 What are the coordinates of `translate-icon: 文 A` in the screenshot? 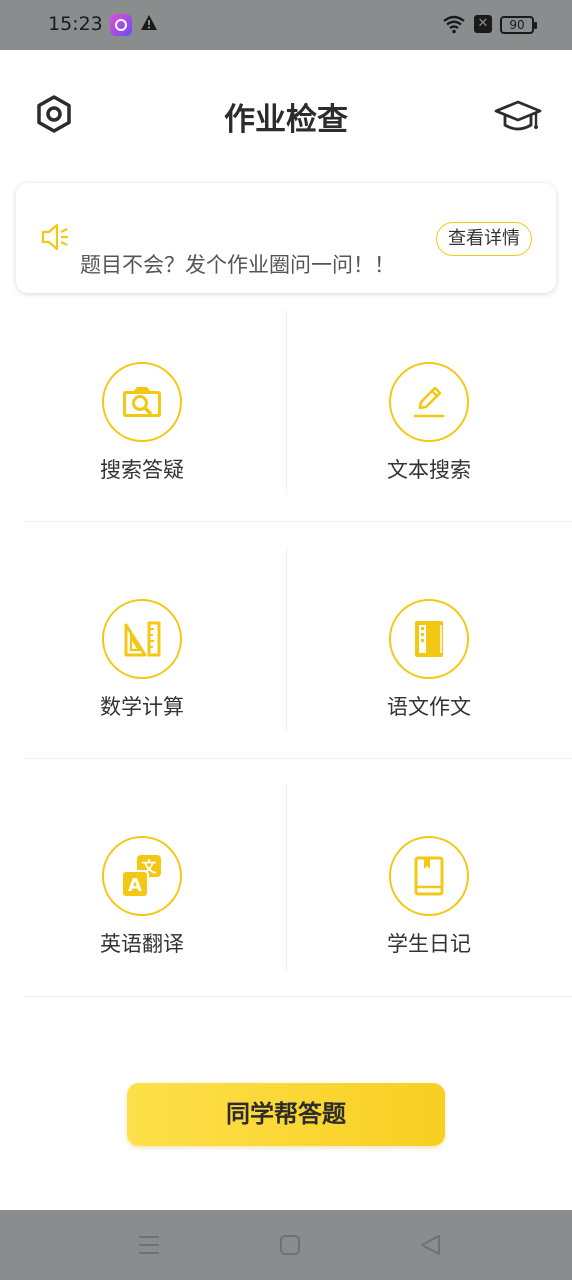 It's located at (141, 876).